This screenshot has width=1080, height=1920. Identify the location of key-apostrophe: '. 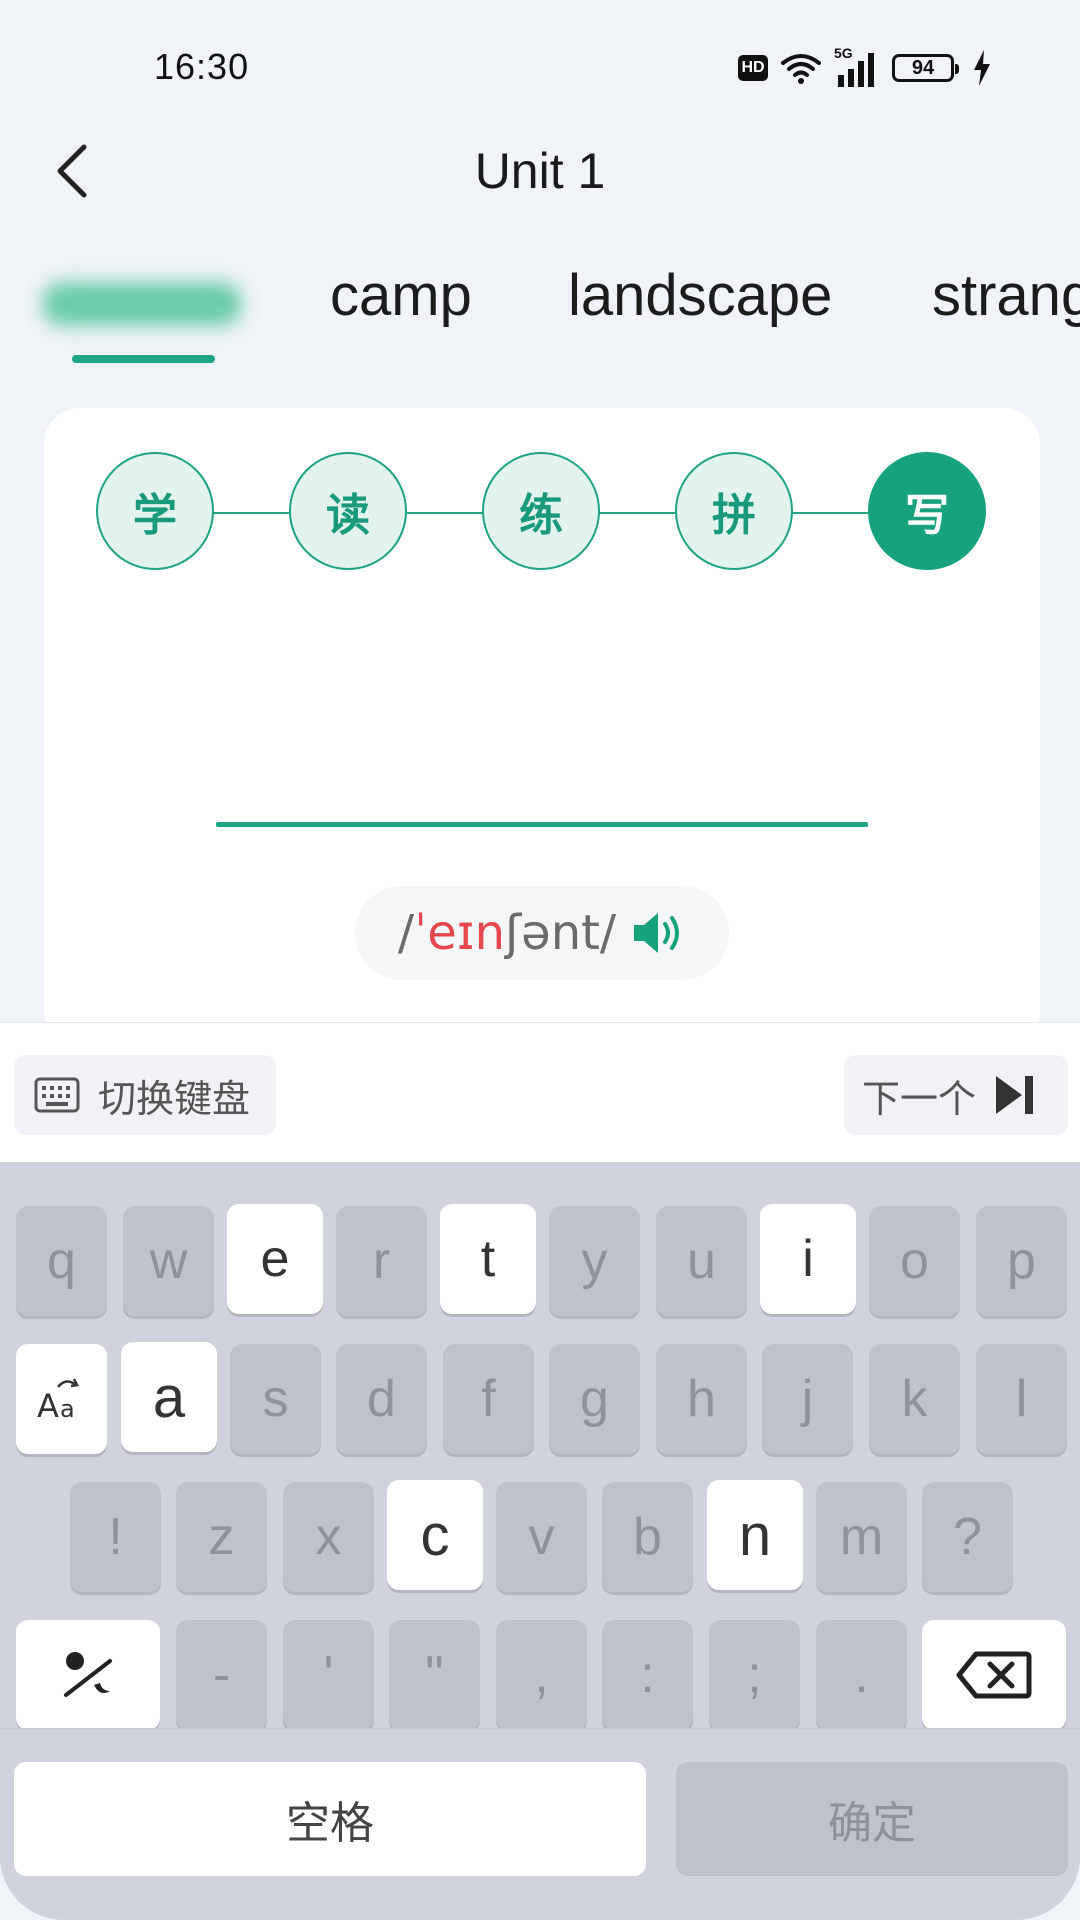
(328, 1675).